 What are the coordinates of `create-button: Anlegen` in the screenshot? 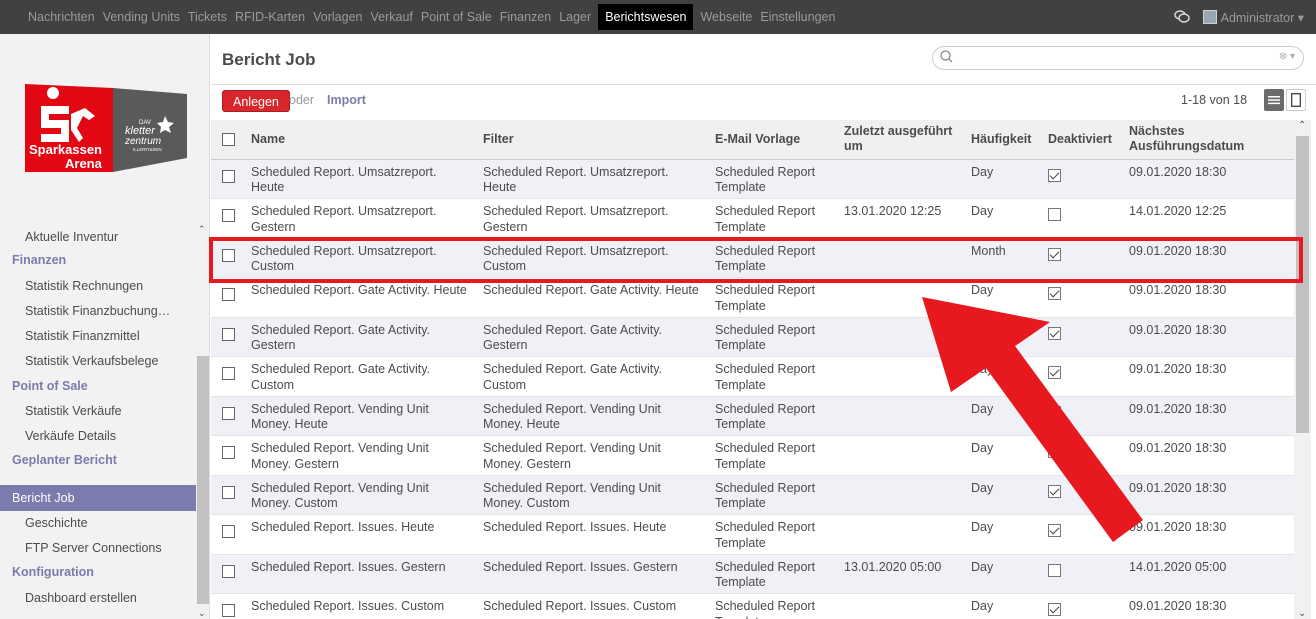 It's located at (256, 101).